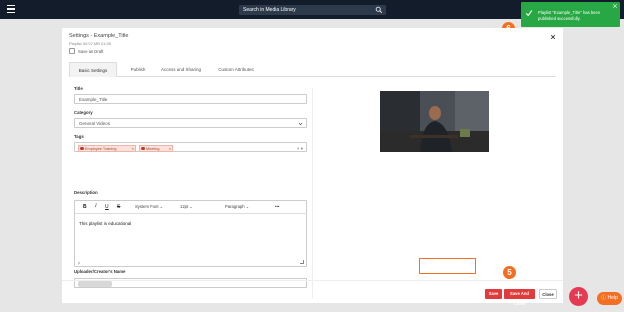  Describe the element at coordinates (519, 297) in the screenshot. I see `save-and-close-button: Save And Close` at that location.